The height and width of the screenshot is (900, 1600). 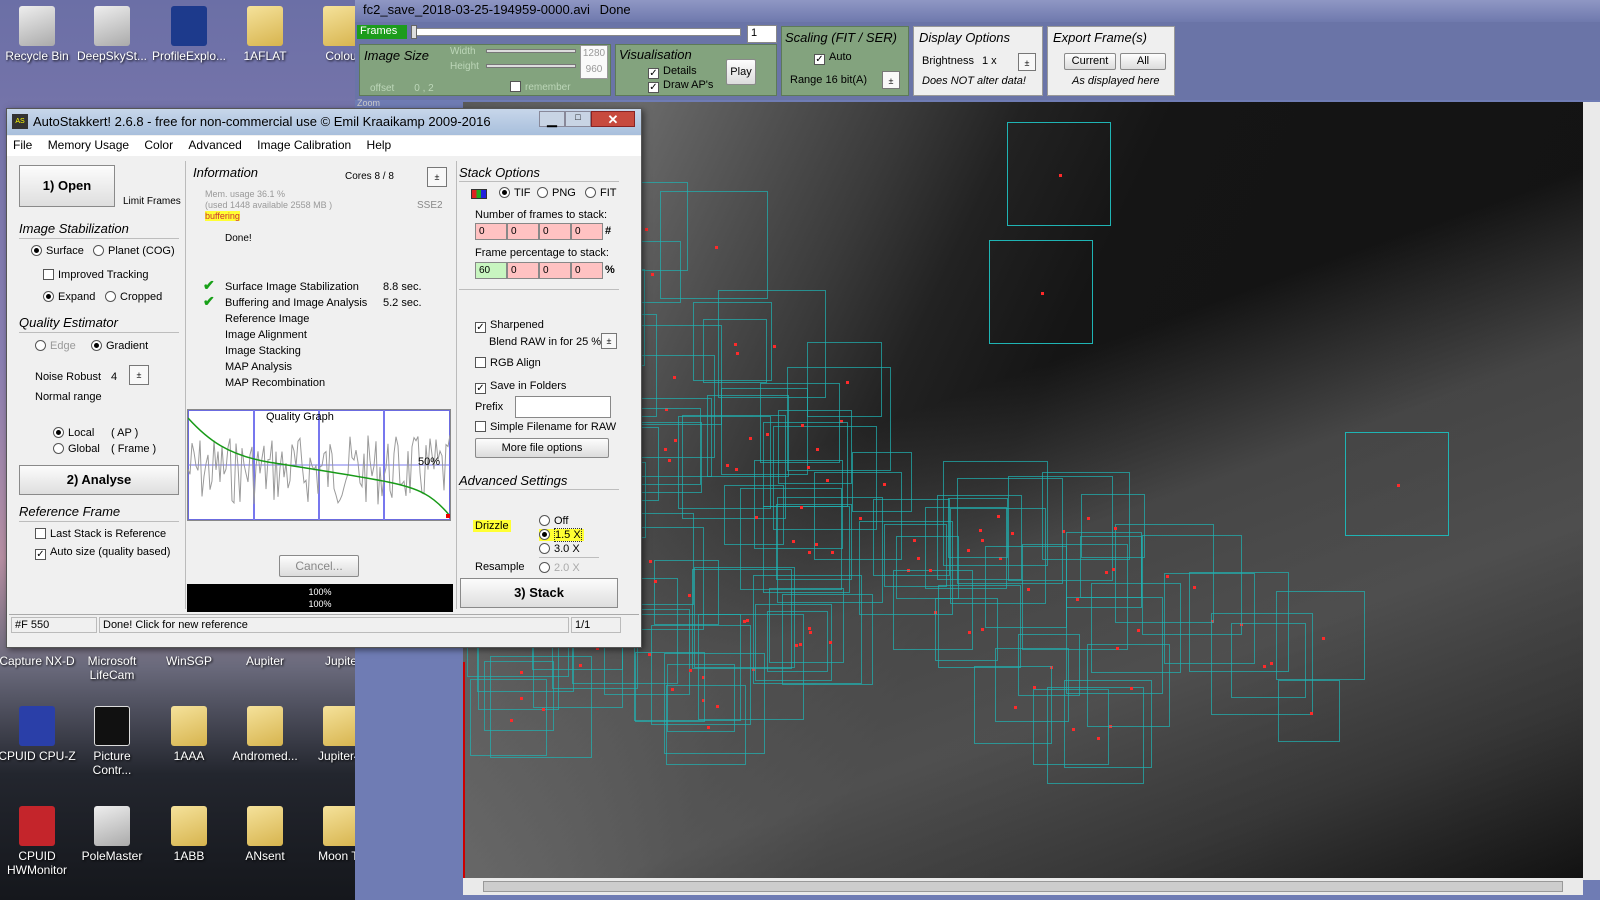 I want to click on global-radio: Global, so click(x=76, y=449).